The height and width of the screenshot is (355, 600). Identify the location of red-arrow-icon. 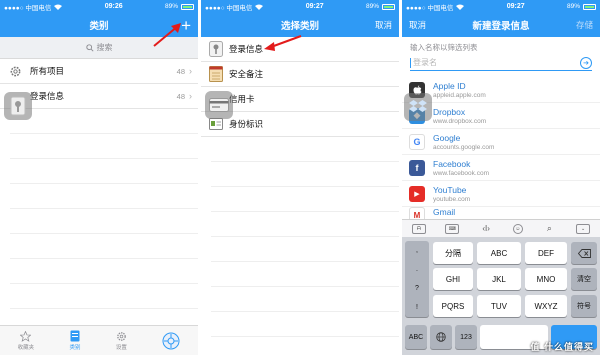
(283, 43).